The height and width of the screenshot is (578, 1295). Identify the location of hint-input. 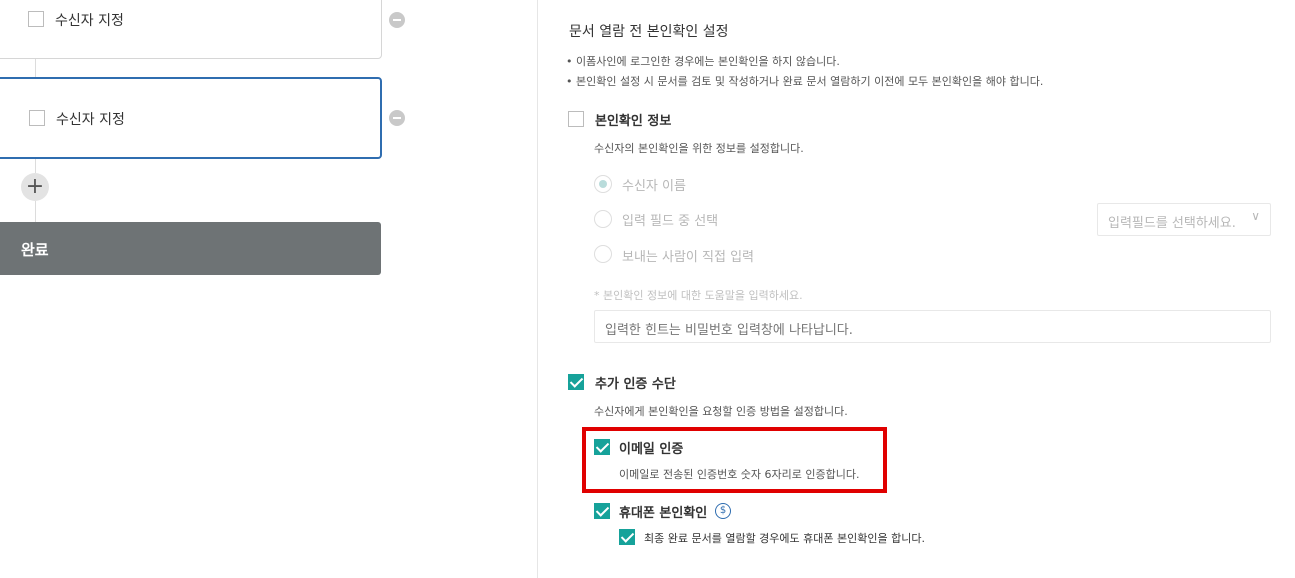
(932, 326).